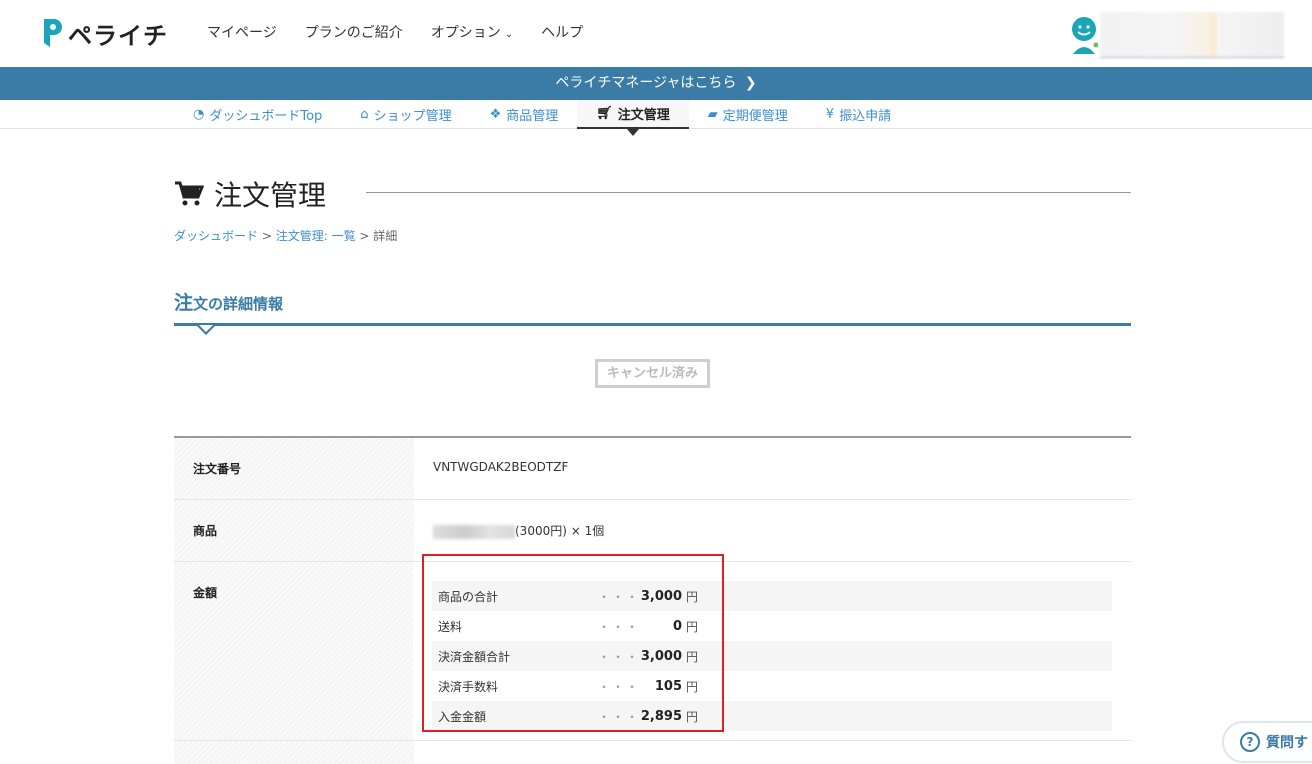  I want to click on tab-shop-label: ショップ管理, so click(412, 116).